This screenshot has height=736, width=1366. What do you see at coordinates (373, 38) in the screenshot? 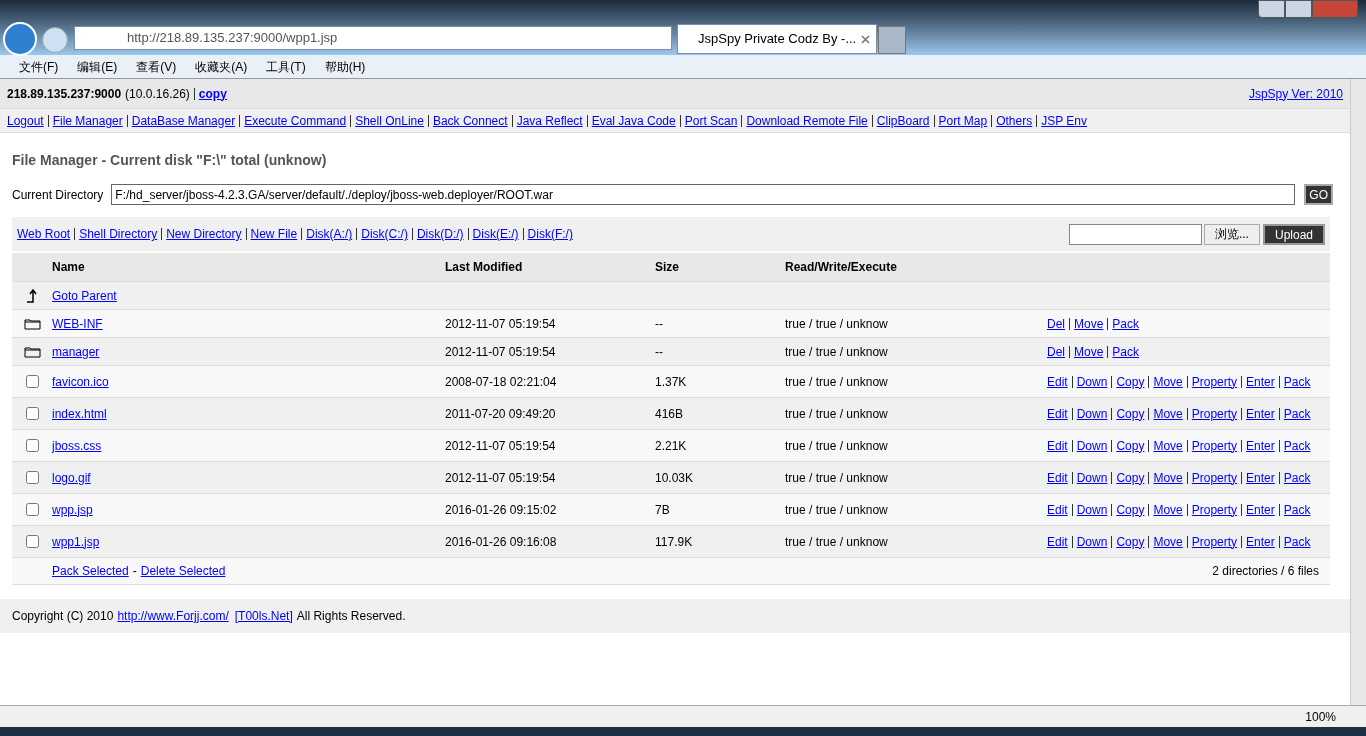
I see `address-bar: http://218.89.135.237:9000/wpp1.jsp` at bounding box center [373, 38].